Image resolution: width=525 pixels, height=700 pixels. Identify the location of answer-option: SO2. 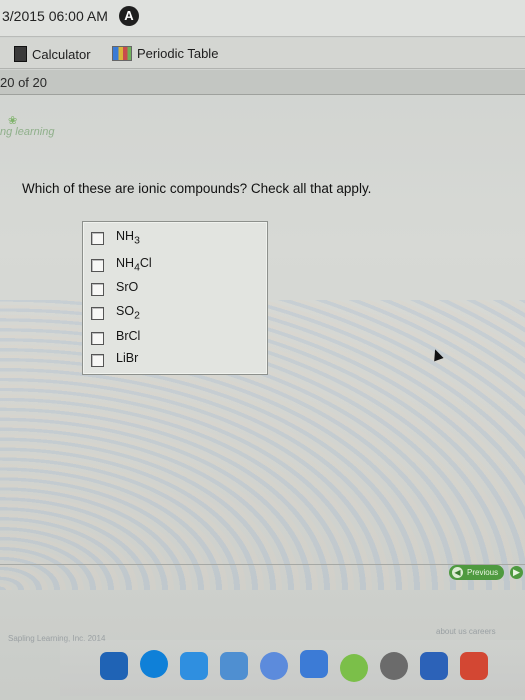
(115, 313).